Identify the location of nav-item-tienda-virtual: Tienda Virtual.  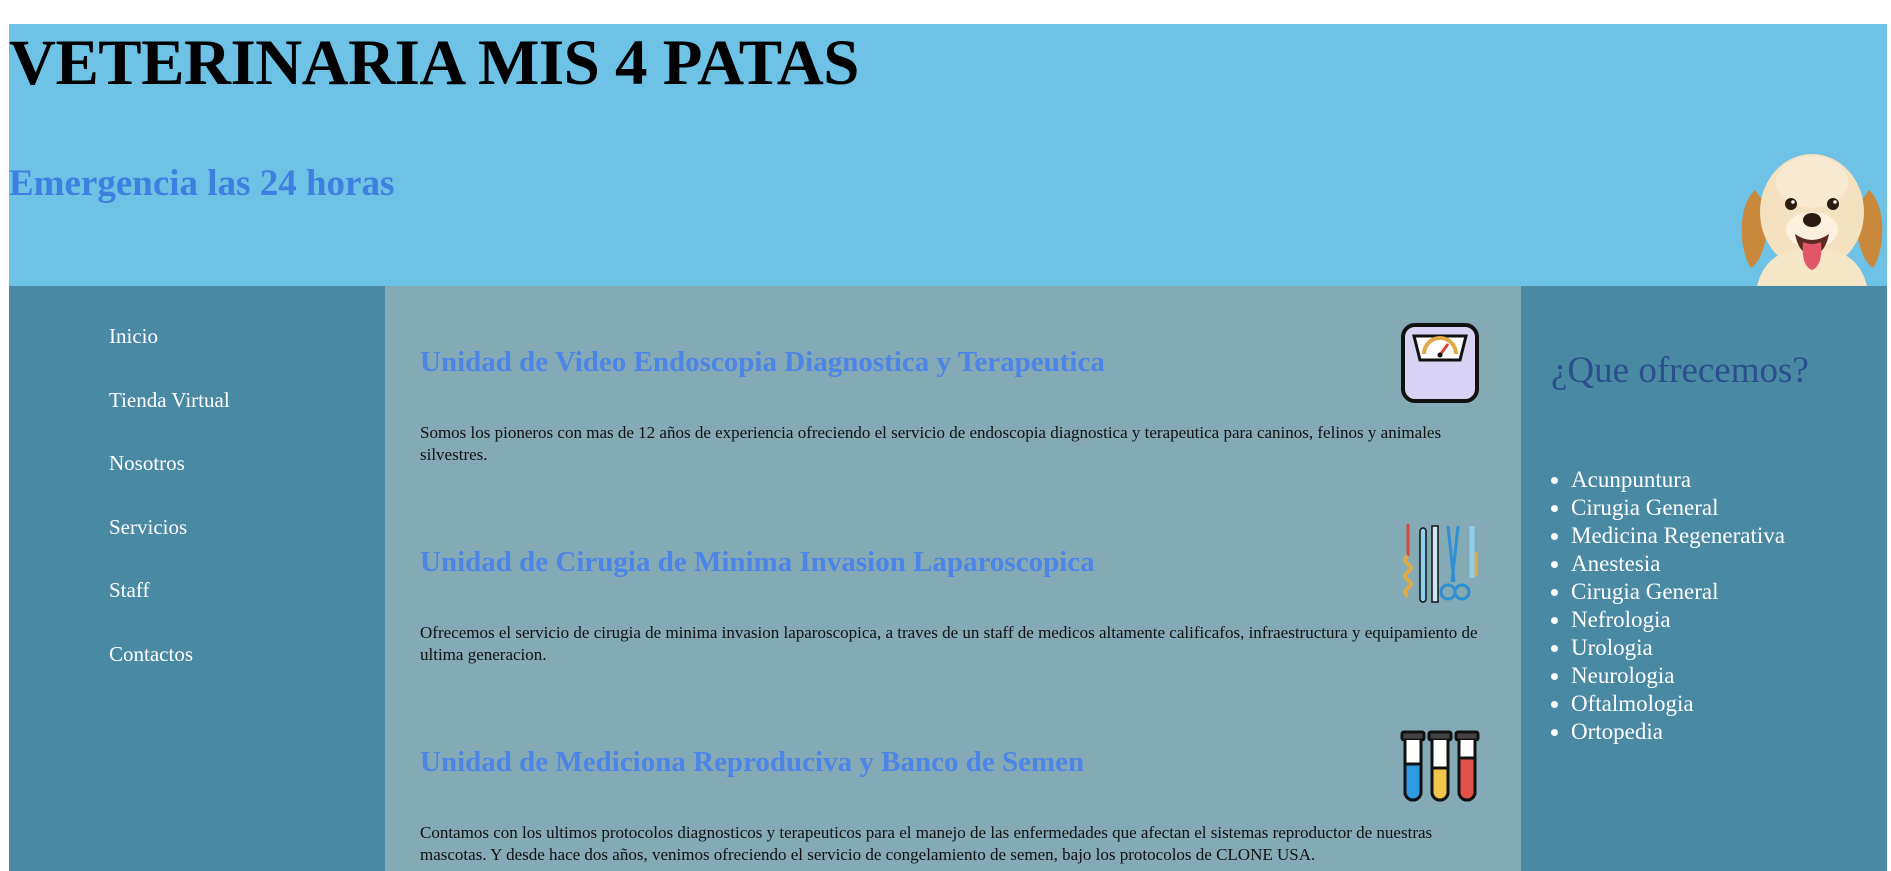
(169, 420).